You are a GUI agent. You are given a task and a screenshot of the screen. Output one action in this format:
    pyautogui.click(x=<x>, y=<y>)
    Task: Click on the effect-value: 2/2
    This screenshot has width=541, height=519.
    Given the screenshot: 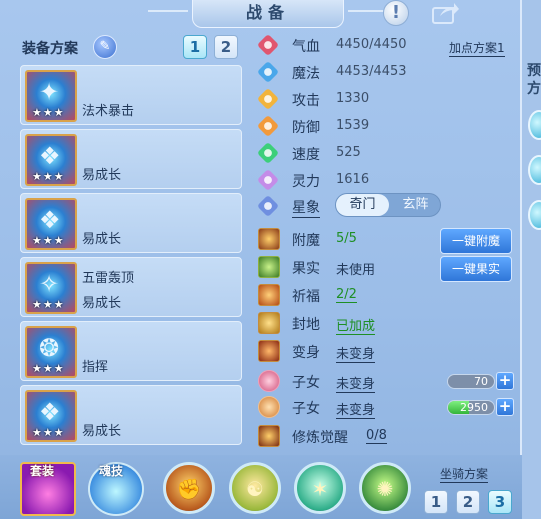 What is the action you would take?
    pyautogui.click(x=346, y=295)
    